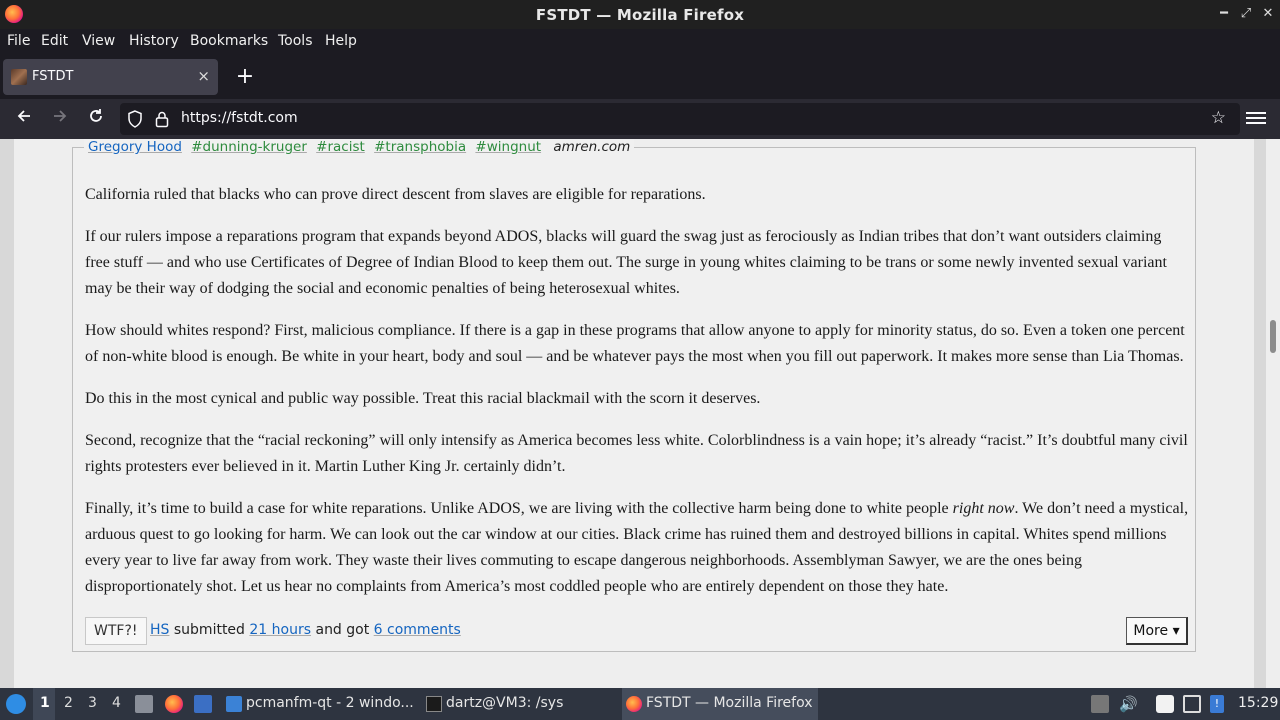 The height and width of the screenshot is (720, 1280). Describe the element at coordinates (592, 147) in the screenshot. I see `source-site: amren.com` at that location.